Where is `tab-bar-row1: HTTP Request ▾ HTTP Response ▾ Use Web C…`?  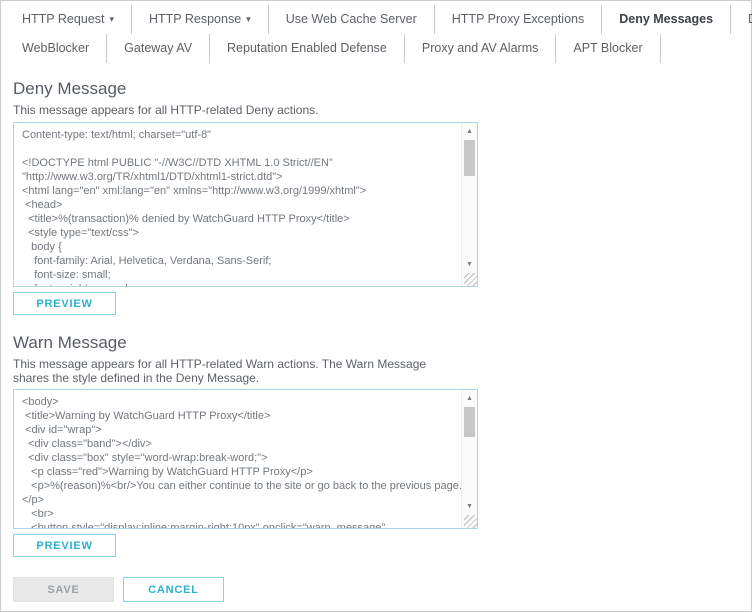
tab-bar-row1: HTTP Request ▾ HTTP Response ▾ Use Web C… is located at coordinates (378, 19).